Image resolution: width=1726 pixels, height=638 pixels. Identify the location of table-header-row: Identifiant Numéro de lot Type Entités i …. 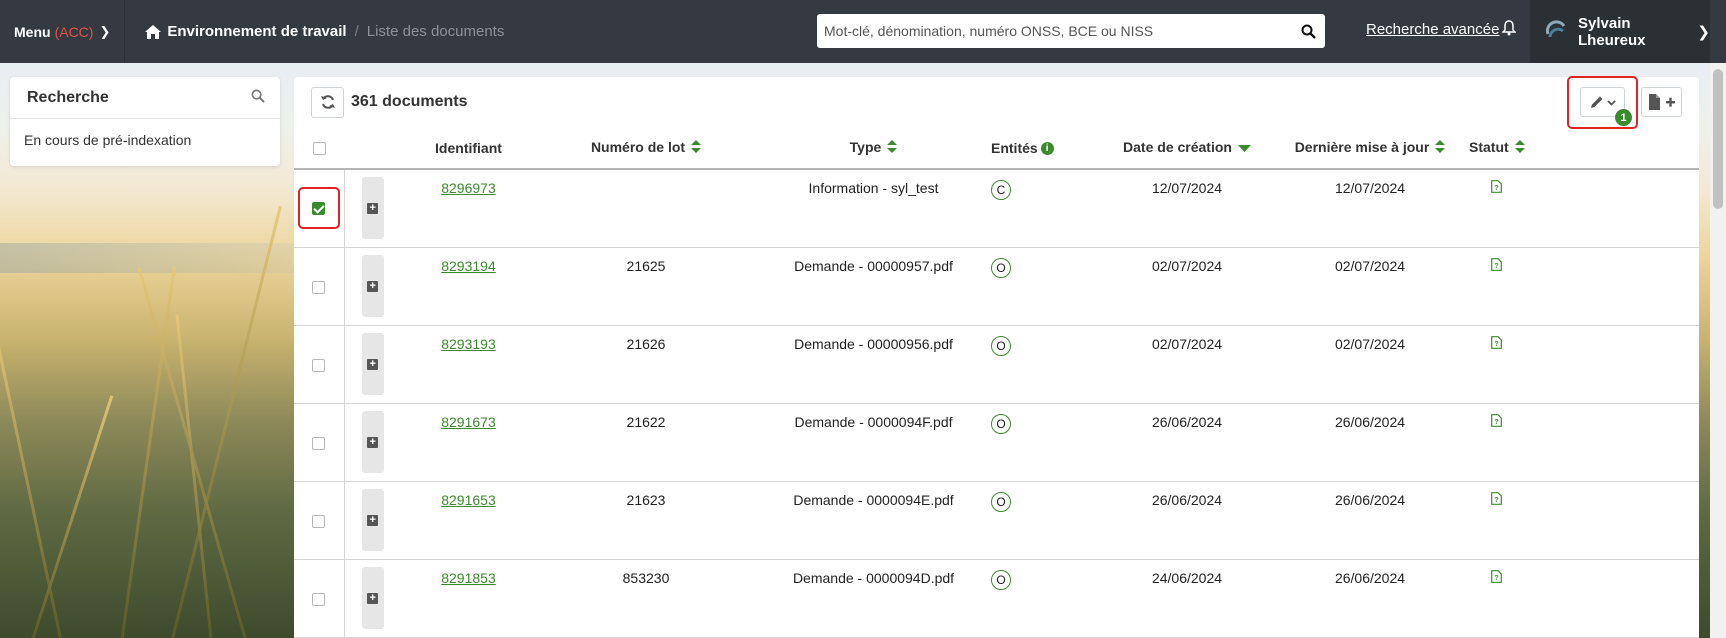
(996, 148).